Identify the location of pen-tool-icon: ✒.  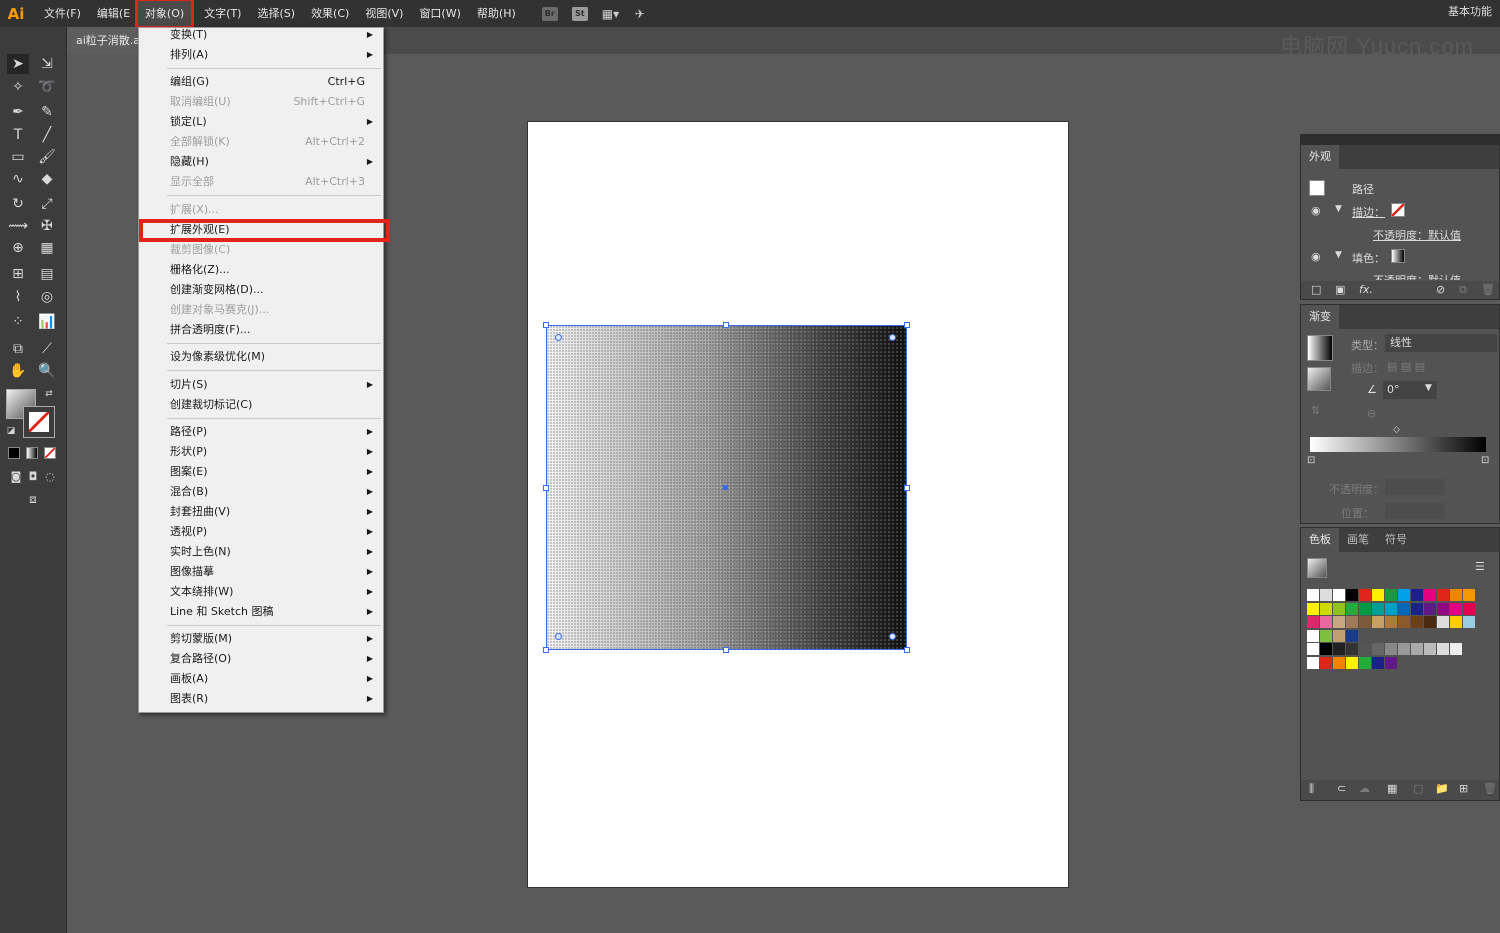
(18, 112).